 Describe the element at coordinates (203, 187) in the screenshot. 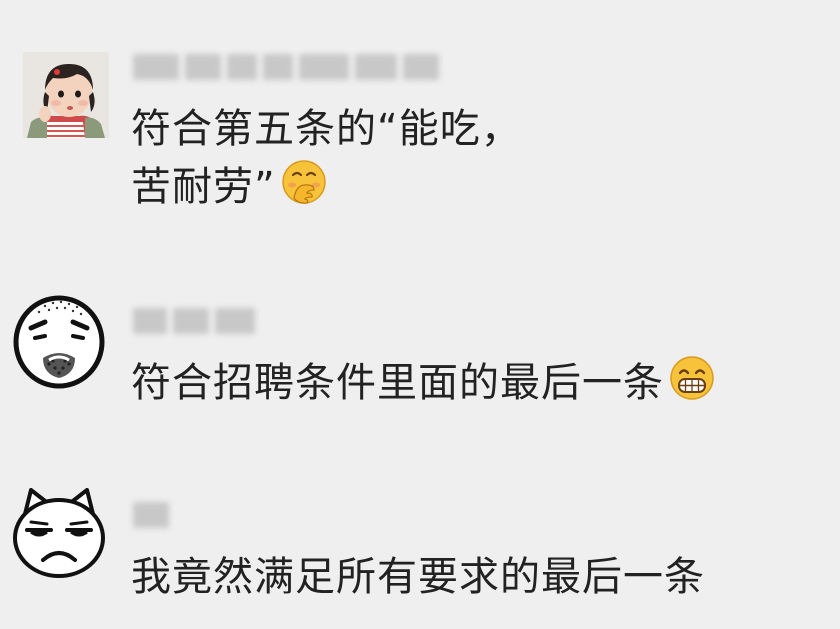

I see `comment-text-line: 苦耐劳”` at that location.